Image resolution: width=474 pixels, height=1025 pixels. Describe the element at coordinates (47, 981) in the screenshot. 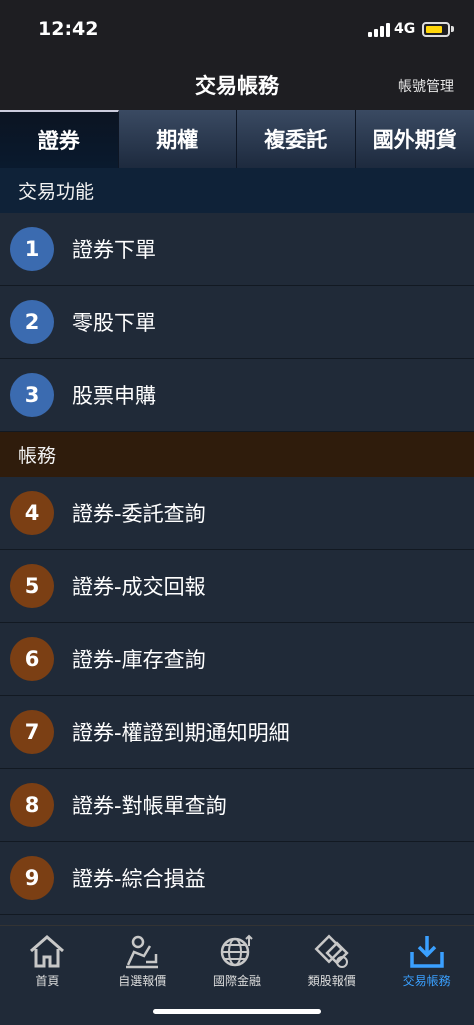

I see `tabbar-label: 首頁` at that location.